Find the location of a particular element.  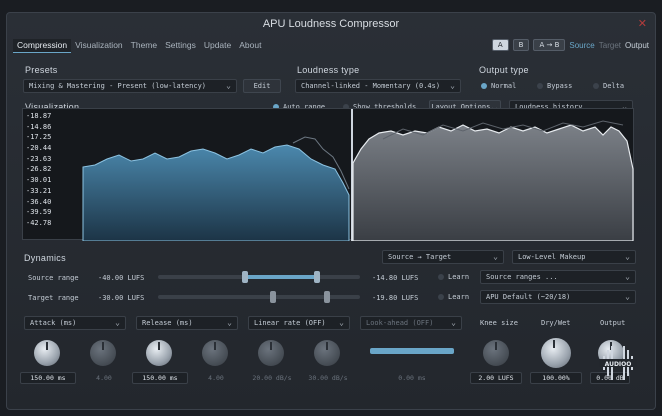

presets-header: Presets is located at coordinates (41, 70).